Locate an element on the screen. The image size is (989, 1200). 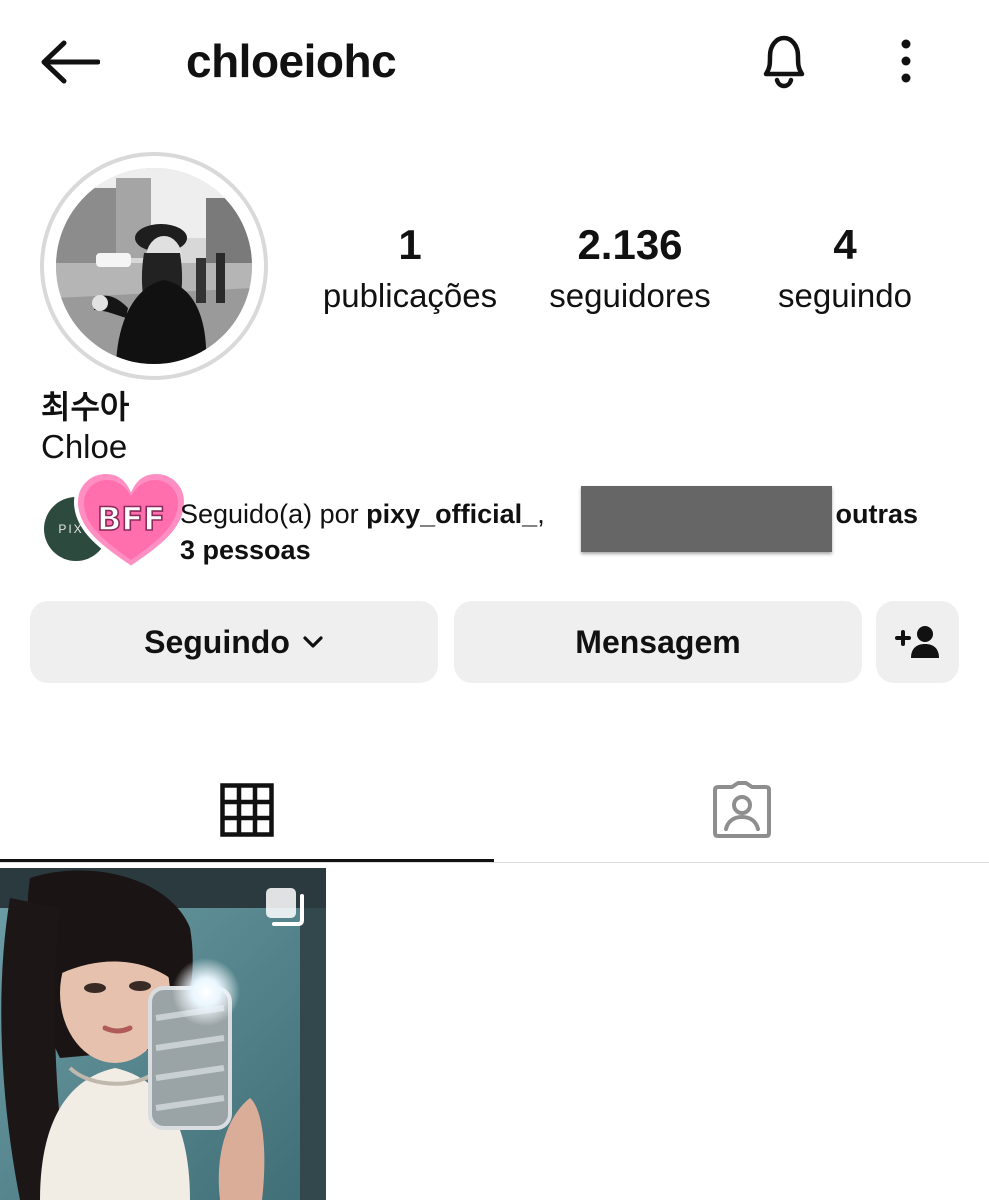
add-person-icon is located at coordinates (916, 642).